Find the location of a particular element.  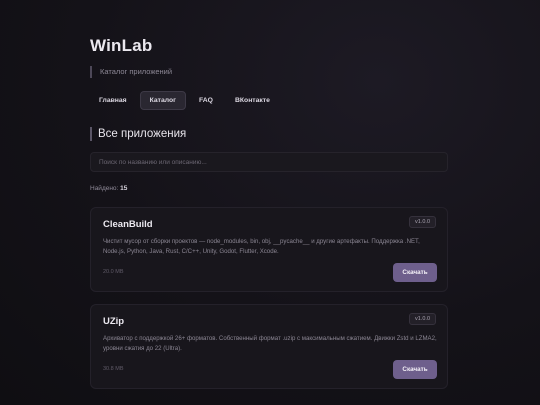

section-title: Все приложения is located at coordinates (138, 134).